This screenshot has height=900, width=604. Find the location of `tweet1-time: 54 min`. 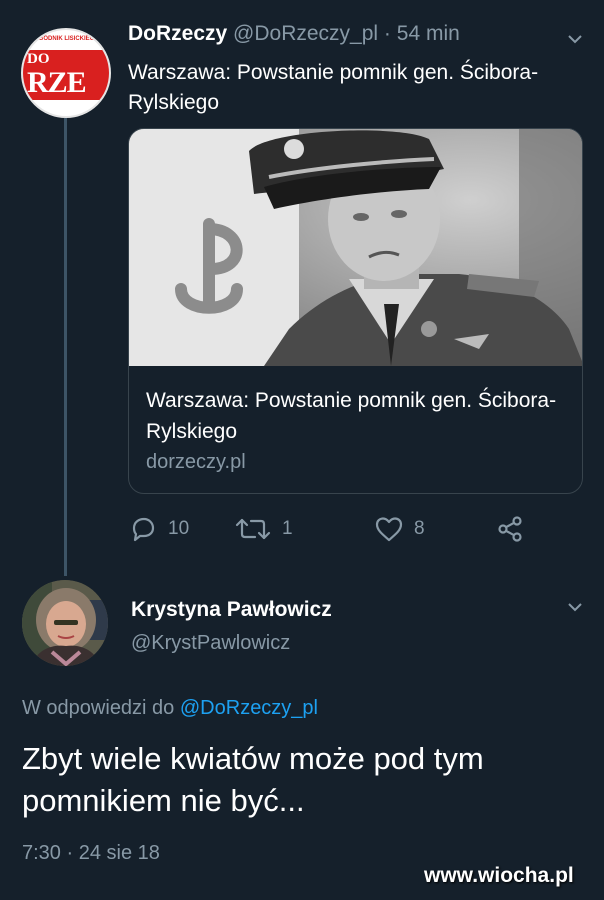

tweet1-time: 54 min is located at coordinates (428, 33).